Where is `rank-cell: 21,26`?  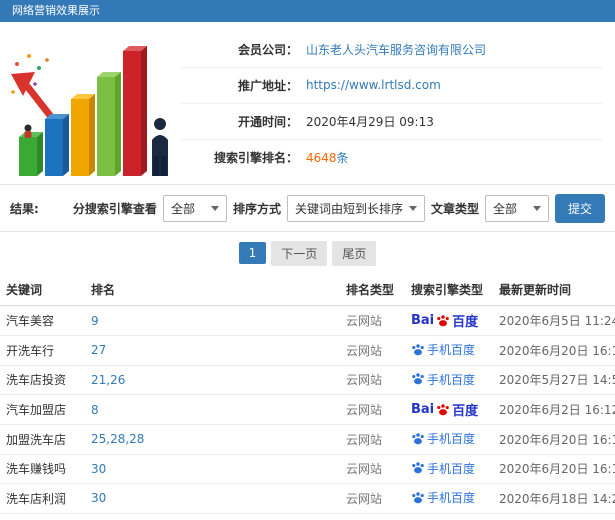
rank-cell: 21,26 is located at coordinates (212, 380).